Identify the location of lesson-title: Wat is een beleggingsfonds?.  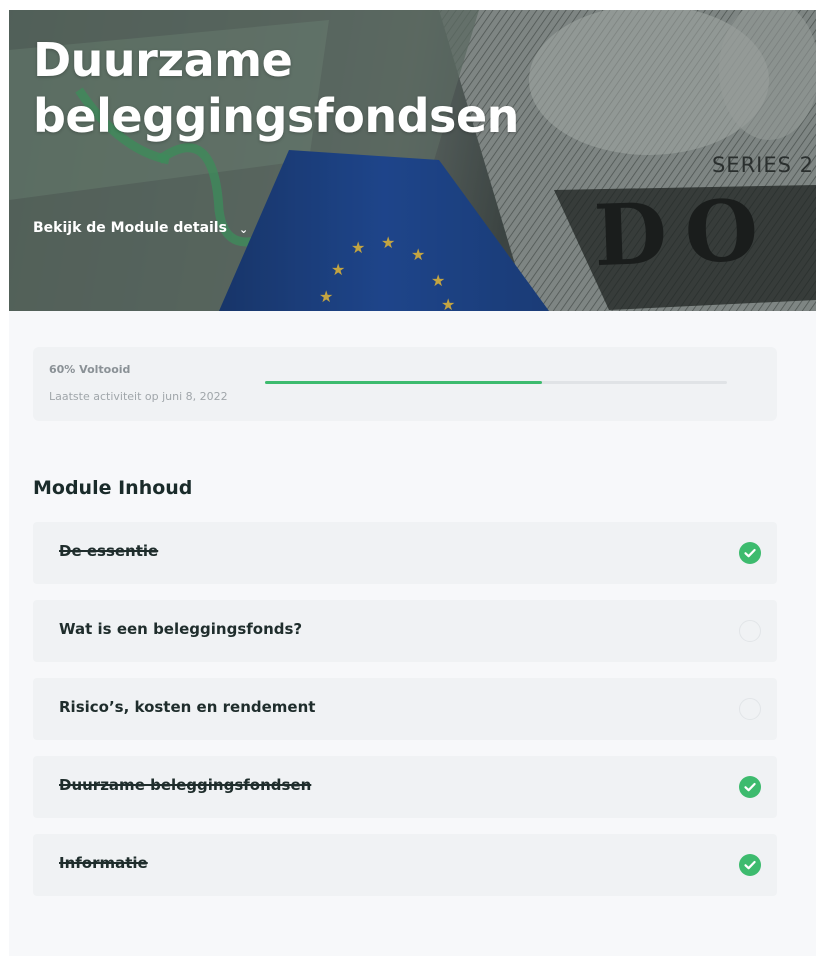
(181, 629).